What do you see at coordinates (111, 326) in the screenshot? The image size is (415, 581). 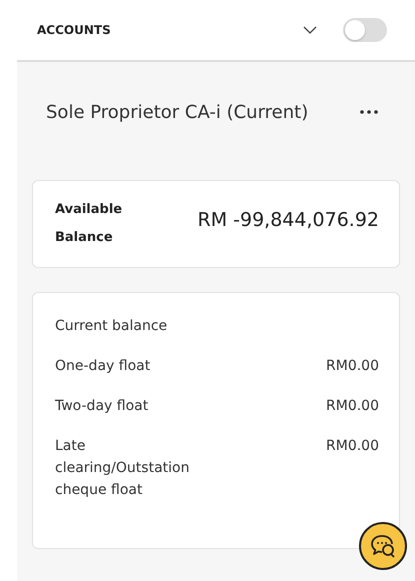 I see `detail-label: Current balance` at bounding box center [111, 326].